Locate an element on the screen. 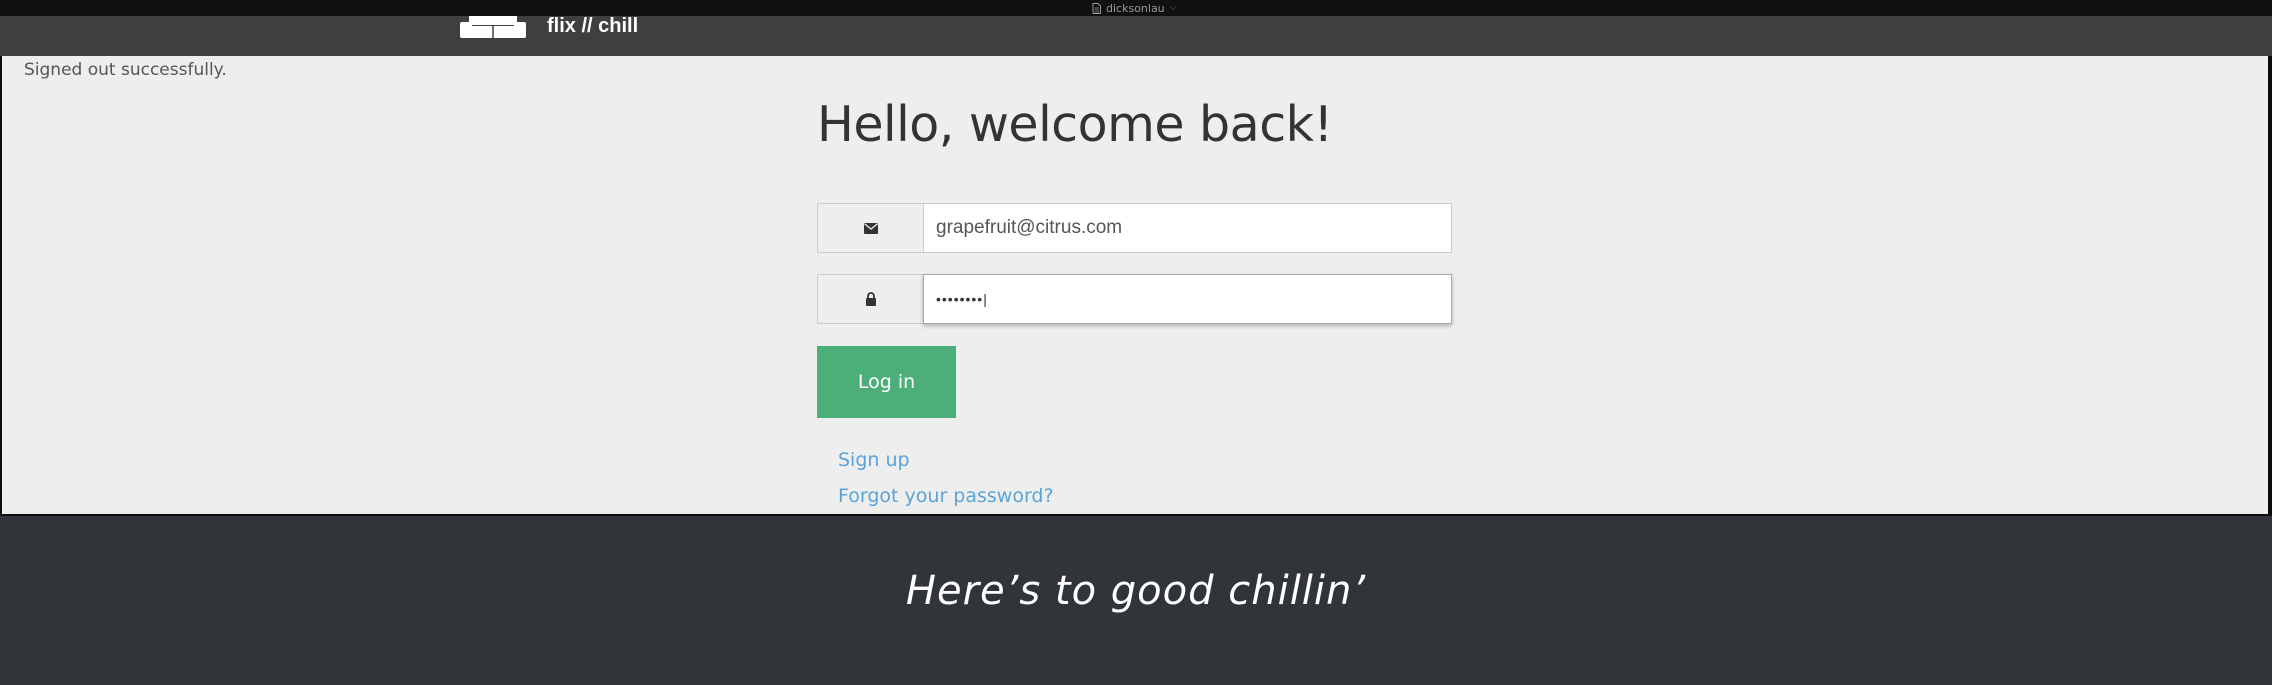 The height and width of the screenshot is (685, 2272). navbar: flix // chill is located at coordinates (1136, 36).